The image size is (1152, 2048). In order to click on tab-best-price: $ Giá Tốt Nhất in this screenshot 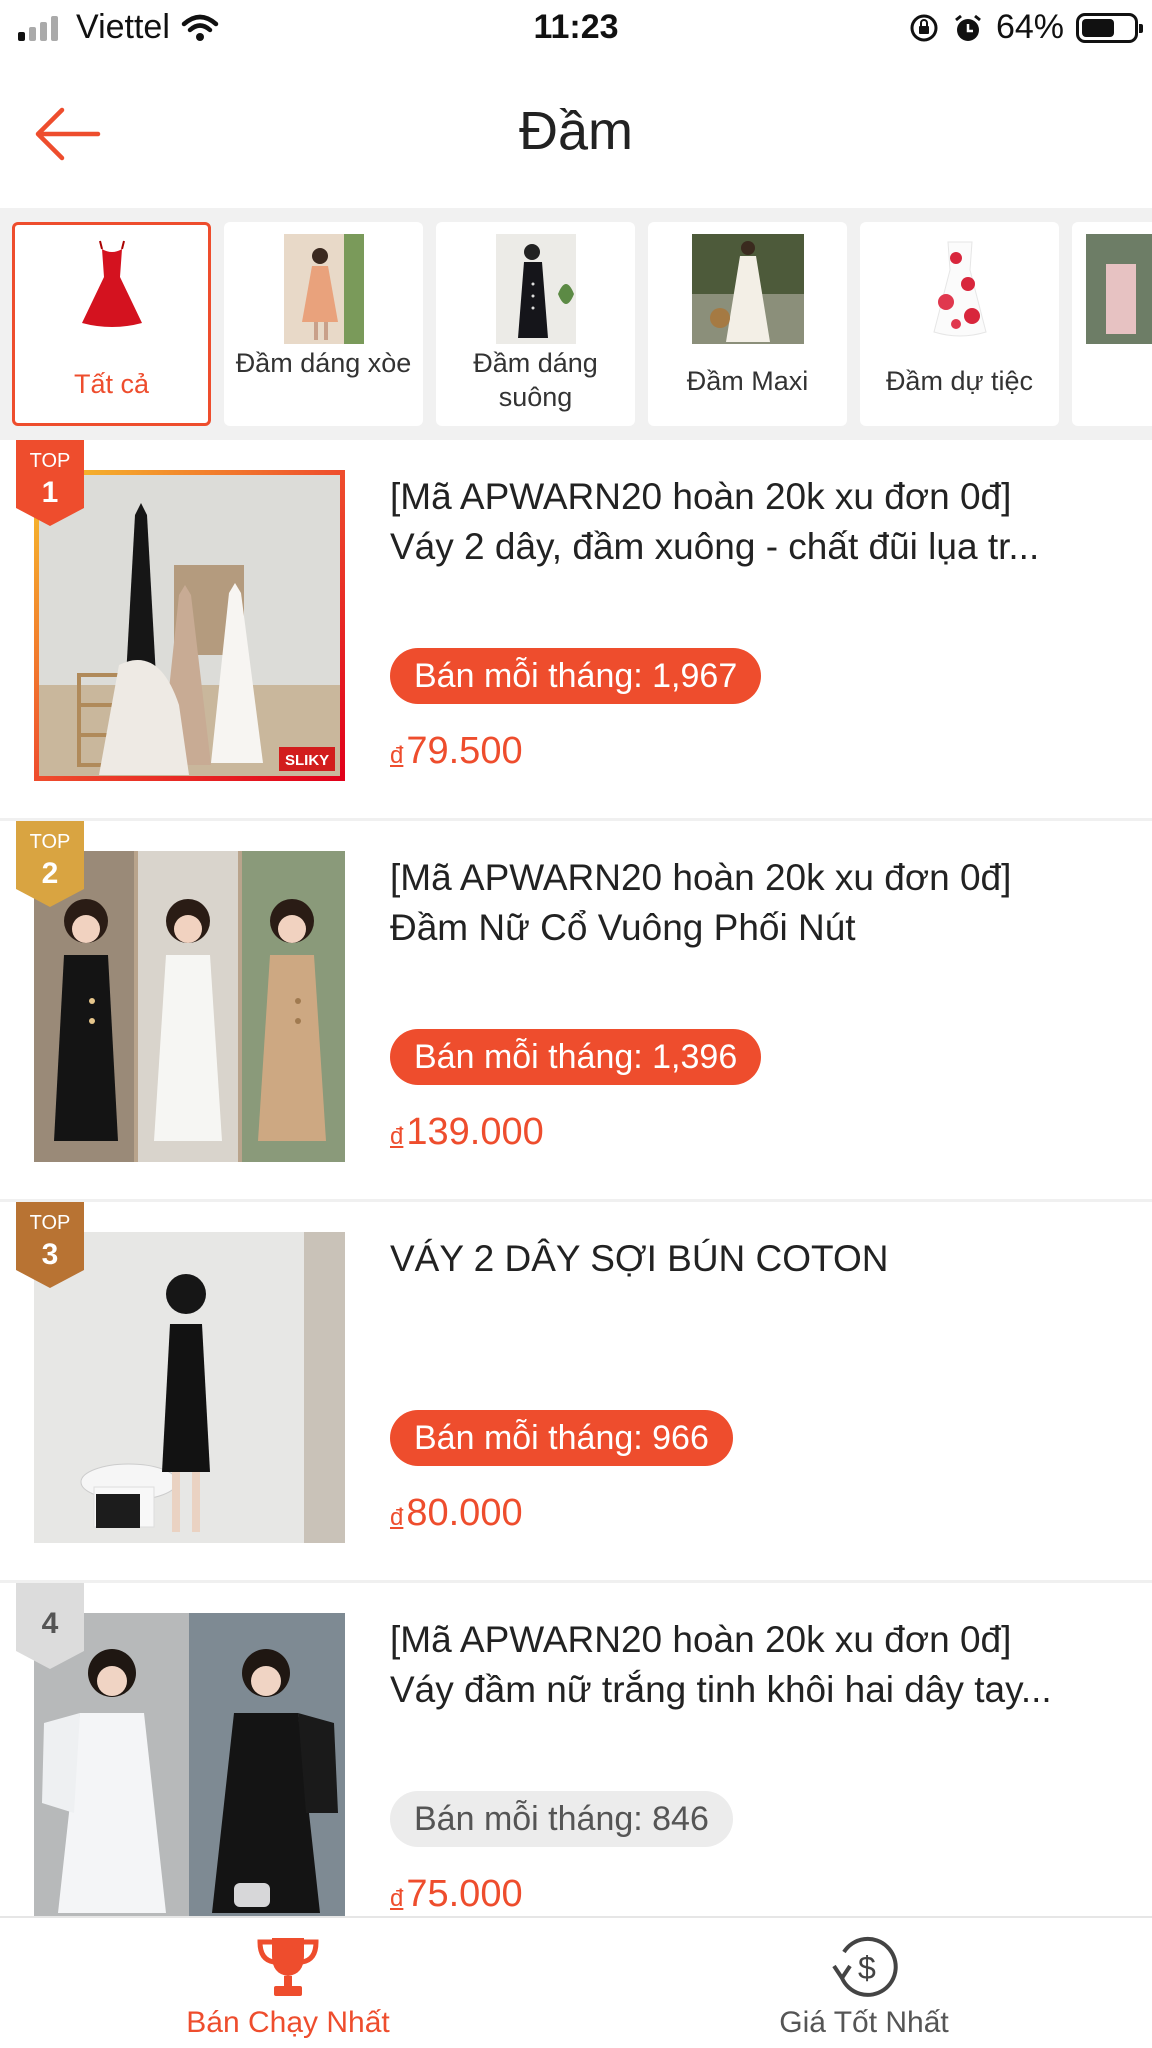, I will do `click(864, 1983)`.